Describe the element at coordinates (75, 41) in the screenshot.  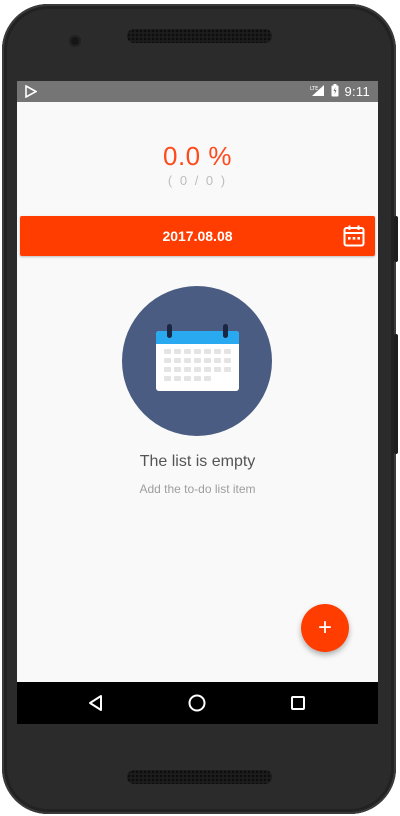
I see `front-camera` at that location.